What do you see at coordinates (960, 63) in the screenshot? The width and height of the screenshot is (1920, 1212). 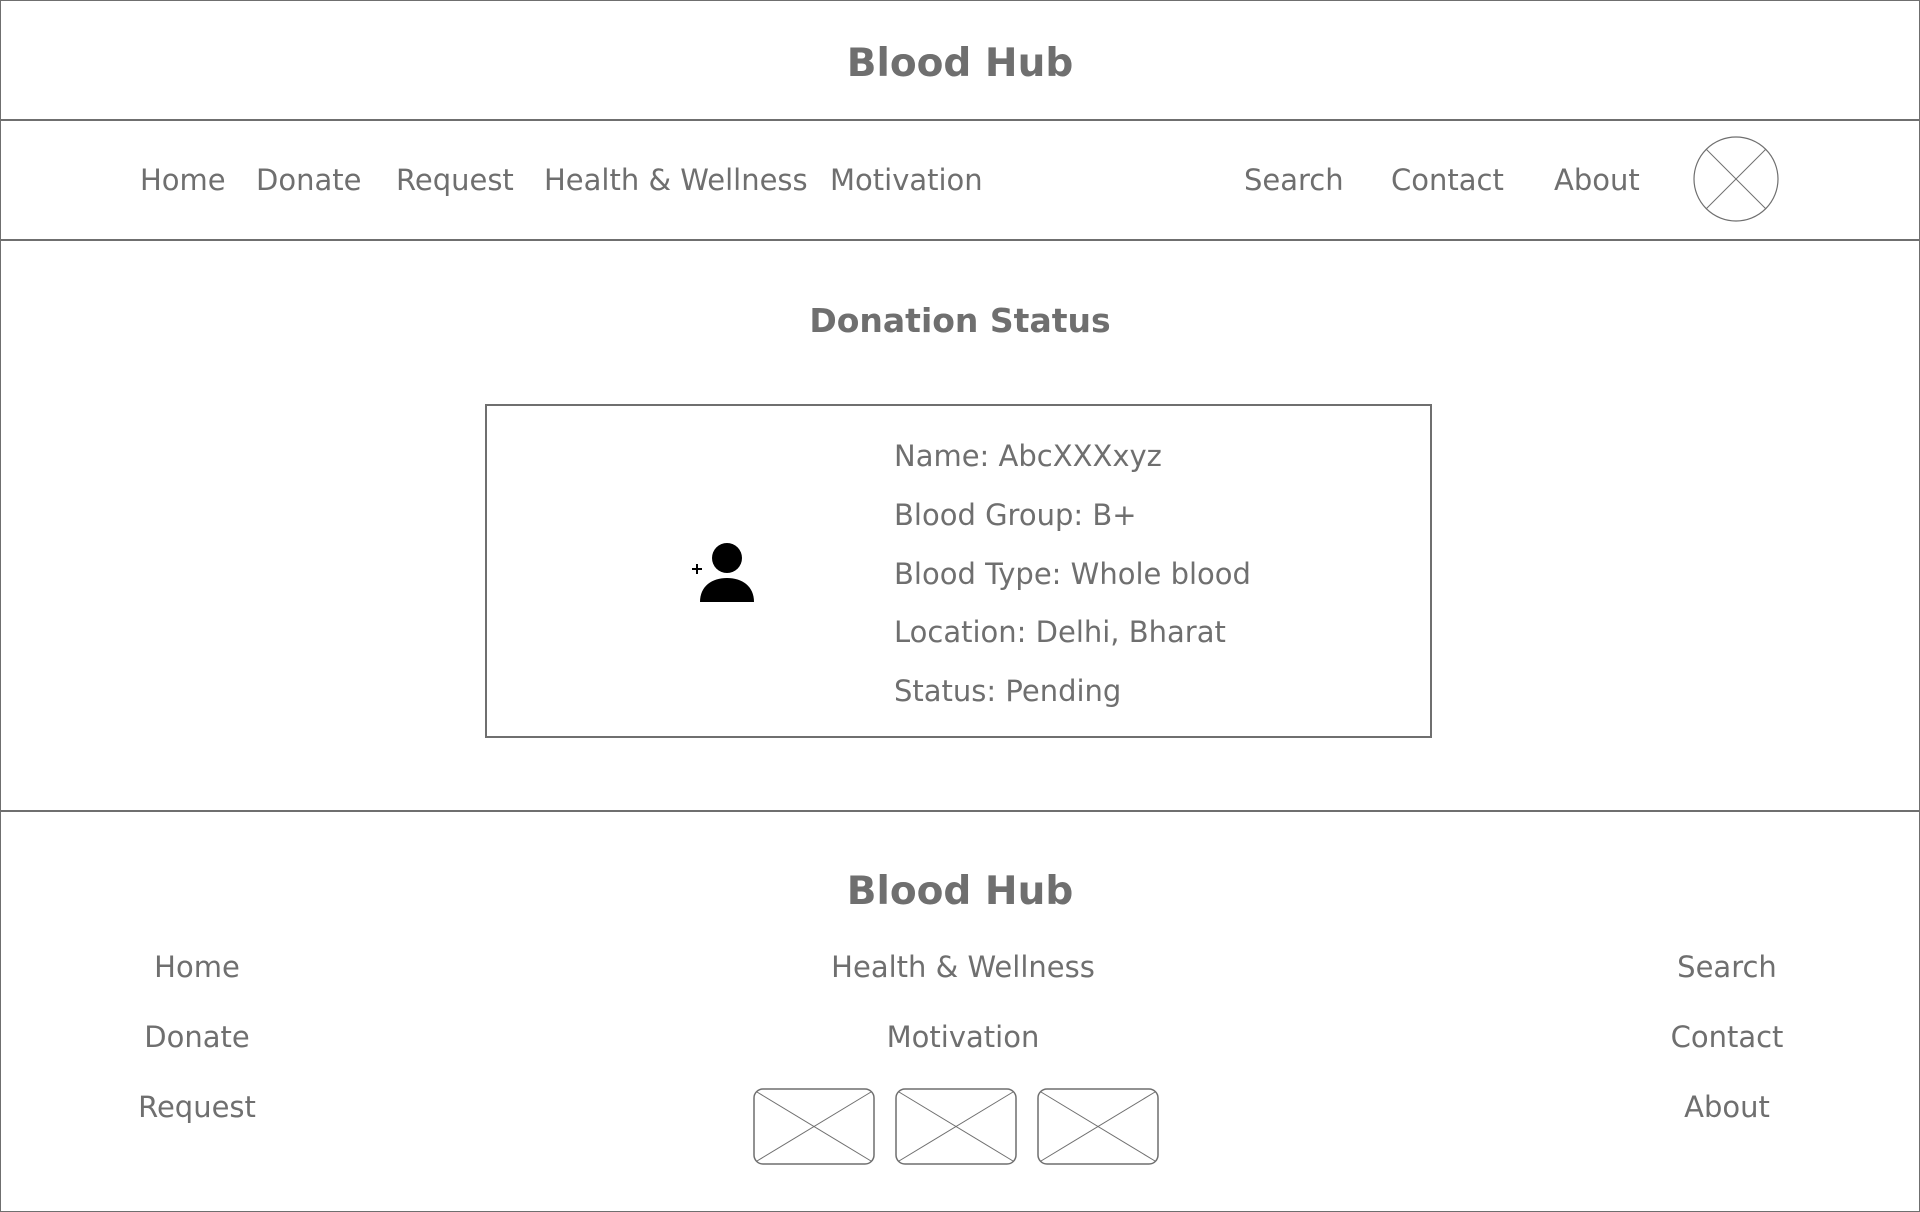 I see `site-brand: Blood Hub` at bounding box center [960, 63].